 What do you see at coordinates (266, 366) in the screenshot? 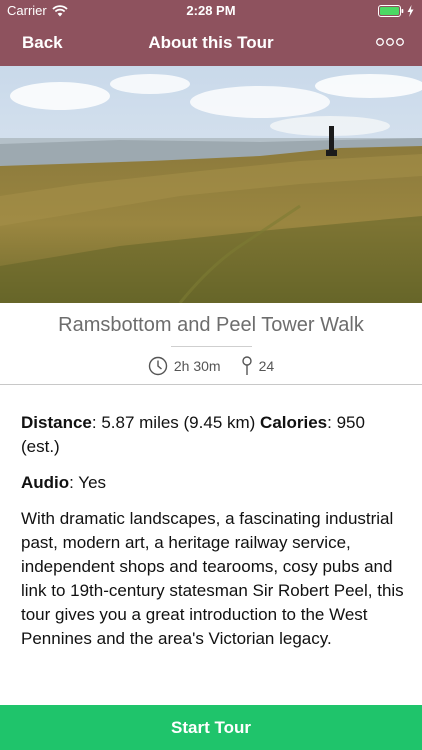
I see `stops-count: 24` at bounding box center [266, 366].